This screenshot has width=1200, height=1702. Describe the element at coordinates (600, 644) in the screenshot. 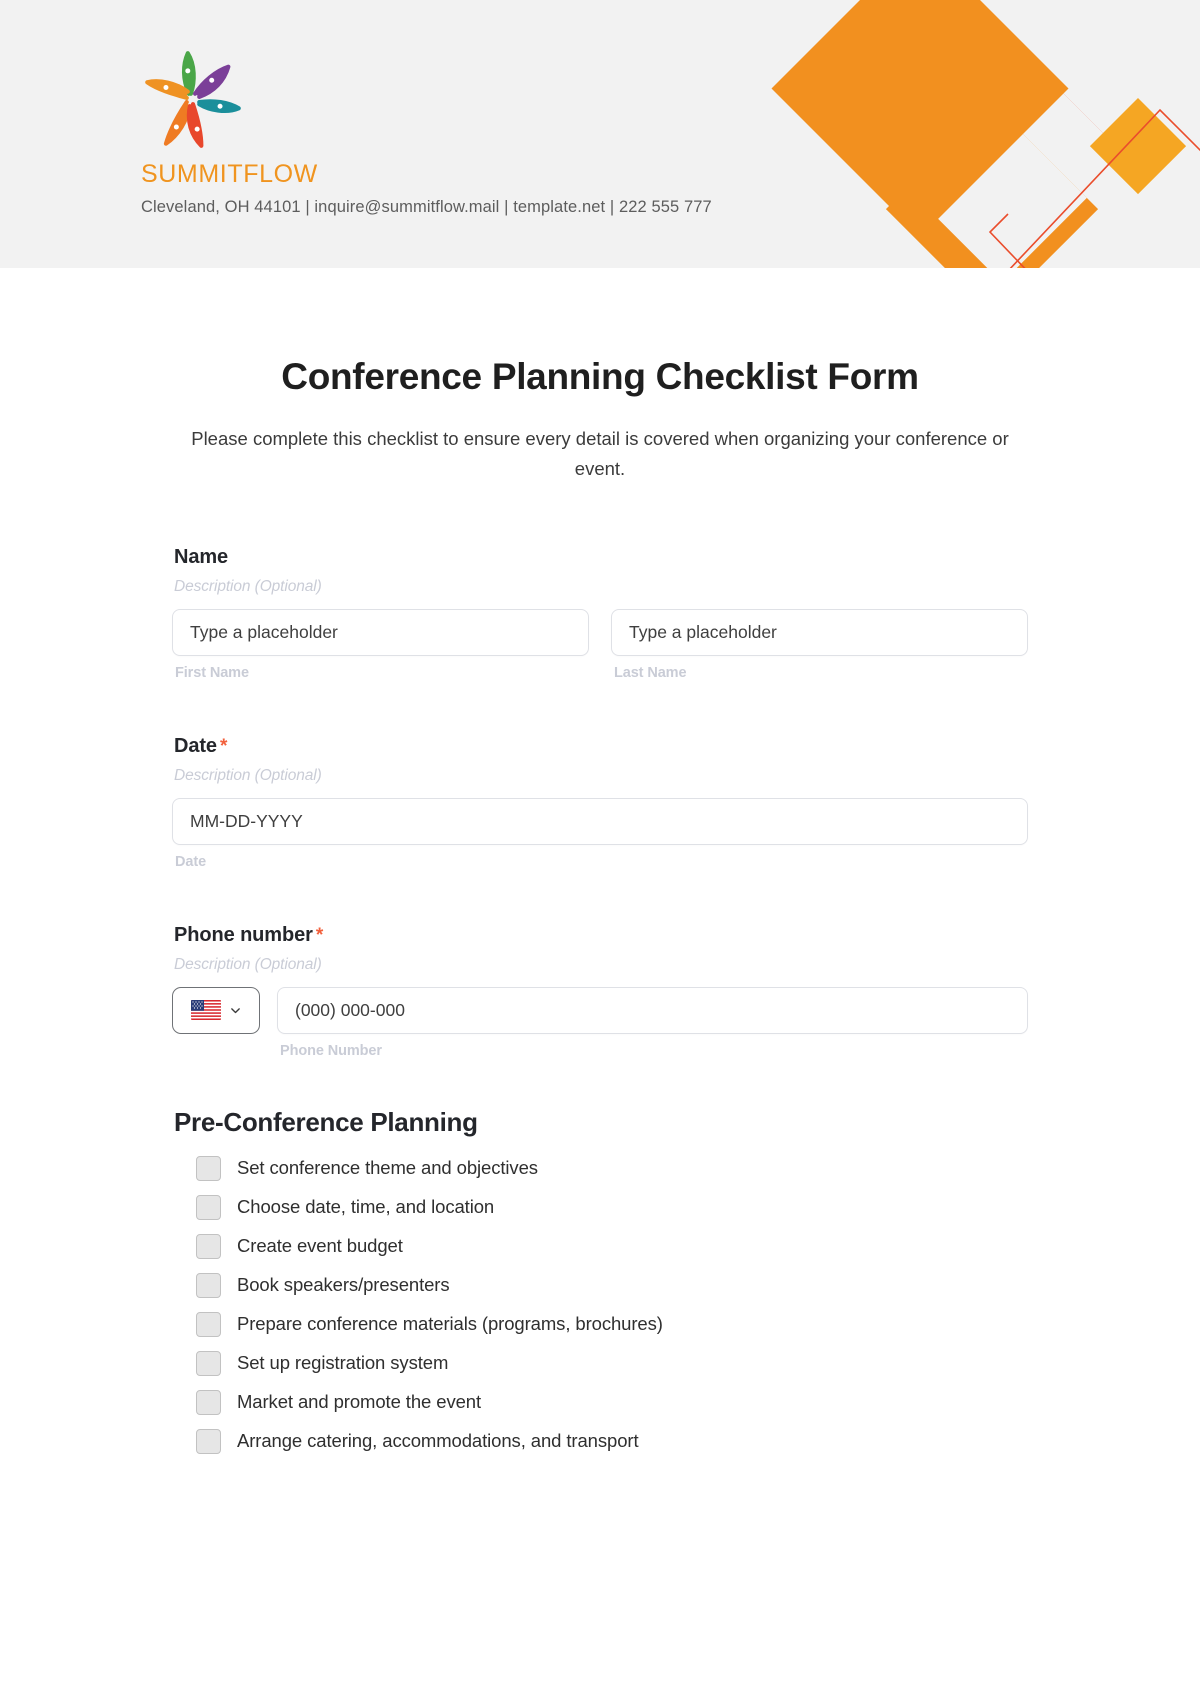

I see `name-input-row: First Name Last Name` at that location.